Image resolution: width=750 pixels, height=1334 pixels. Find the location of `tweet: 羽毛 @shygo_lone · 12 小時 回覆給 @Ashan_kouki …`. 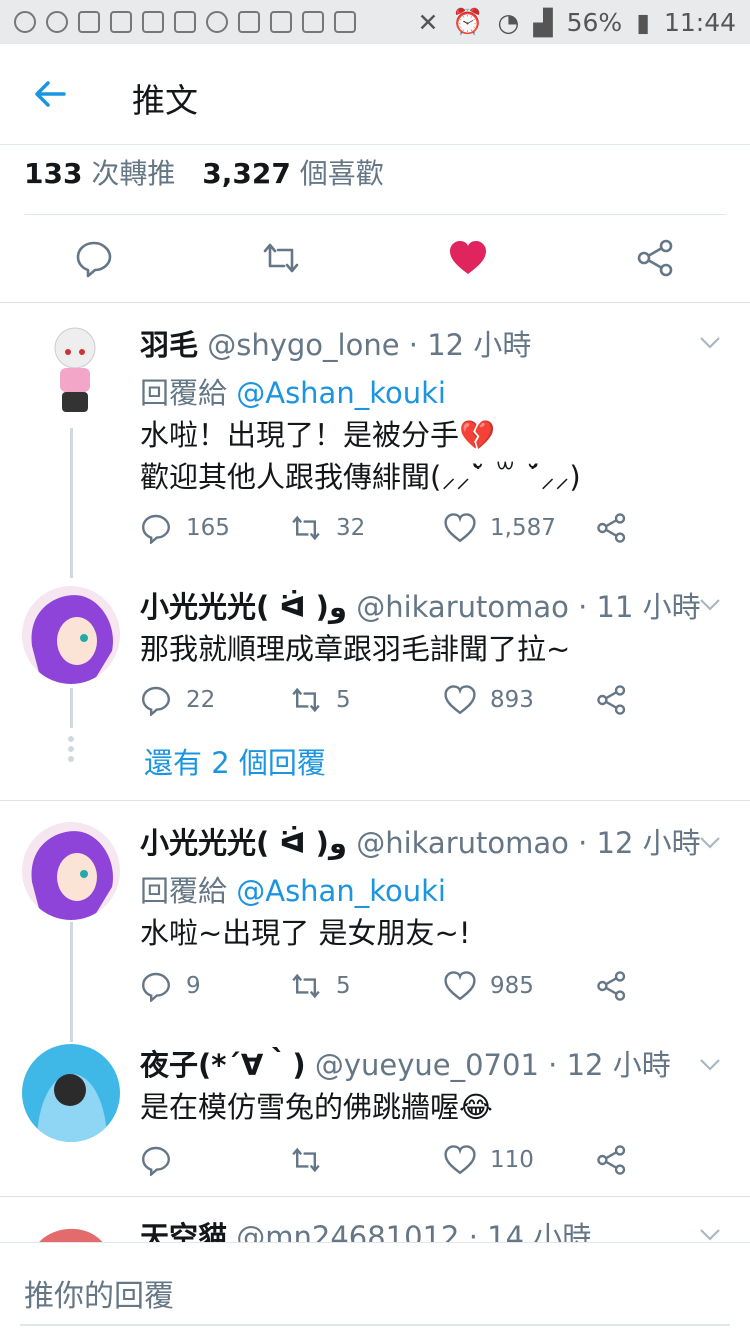

tweet: 羽毛 @shygo_lone · 12 小時 回覆給 @Ashan_kouki … is located at coordinates (435, 410).